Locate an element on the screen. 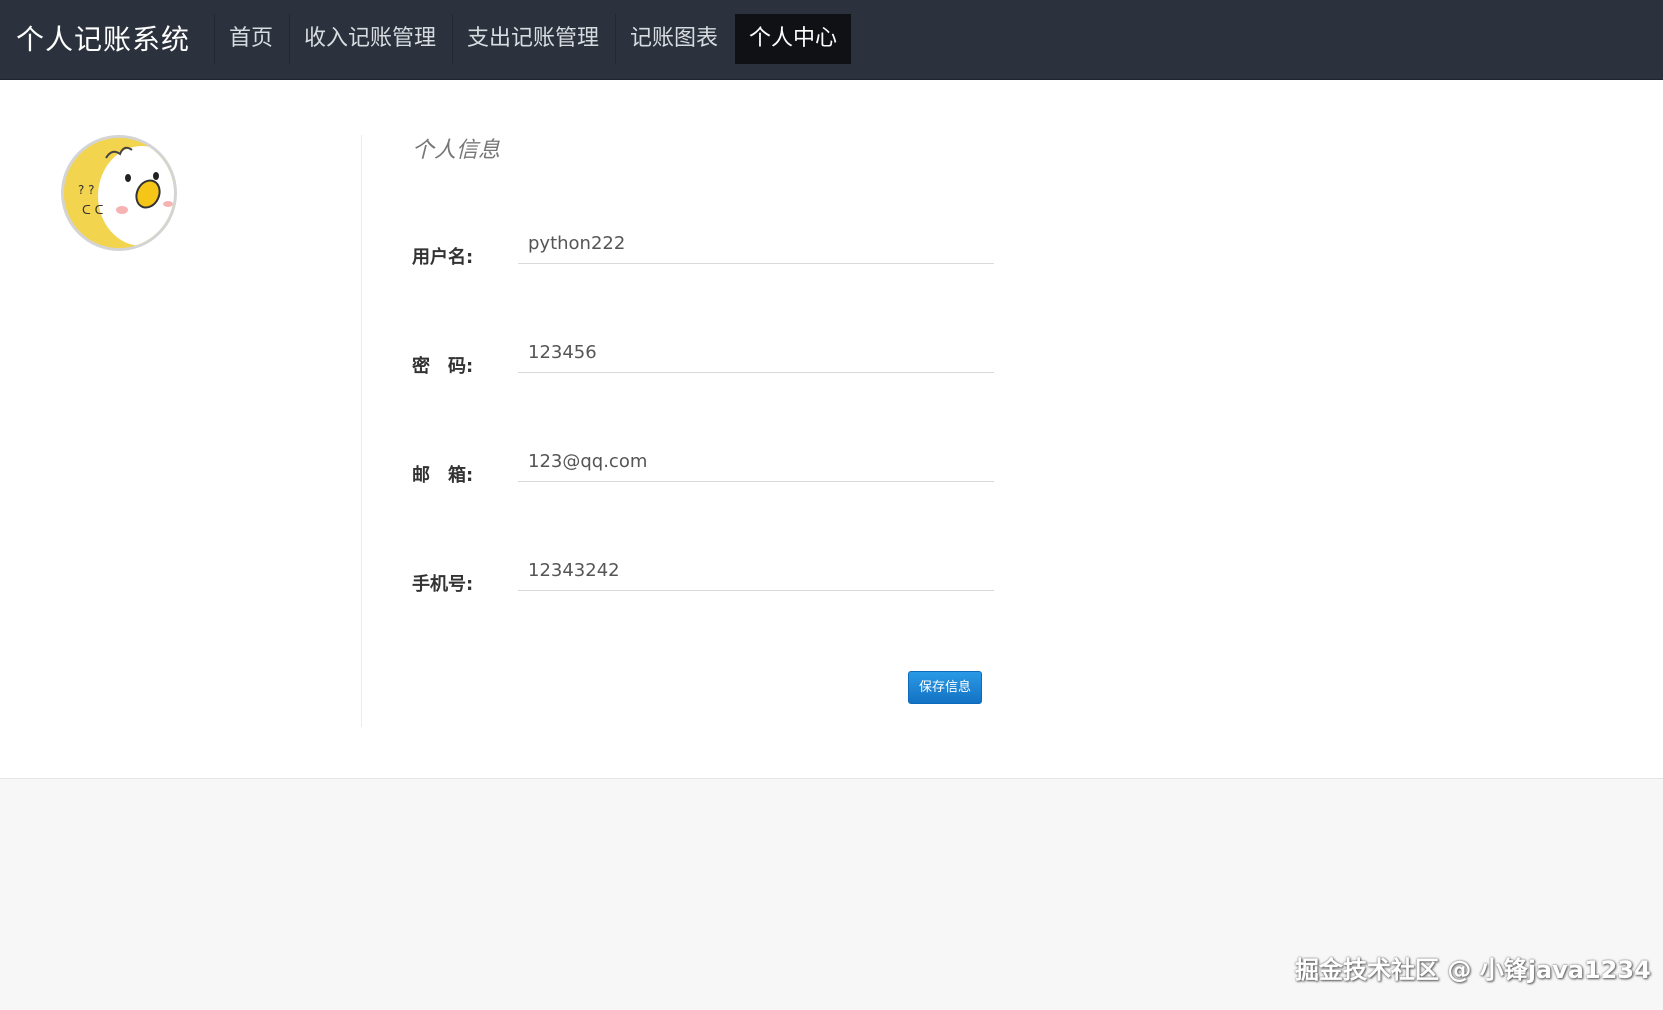 This screenshot has width=1663, height=1010. email-input is located at coordinates (756, 462).